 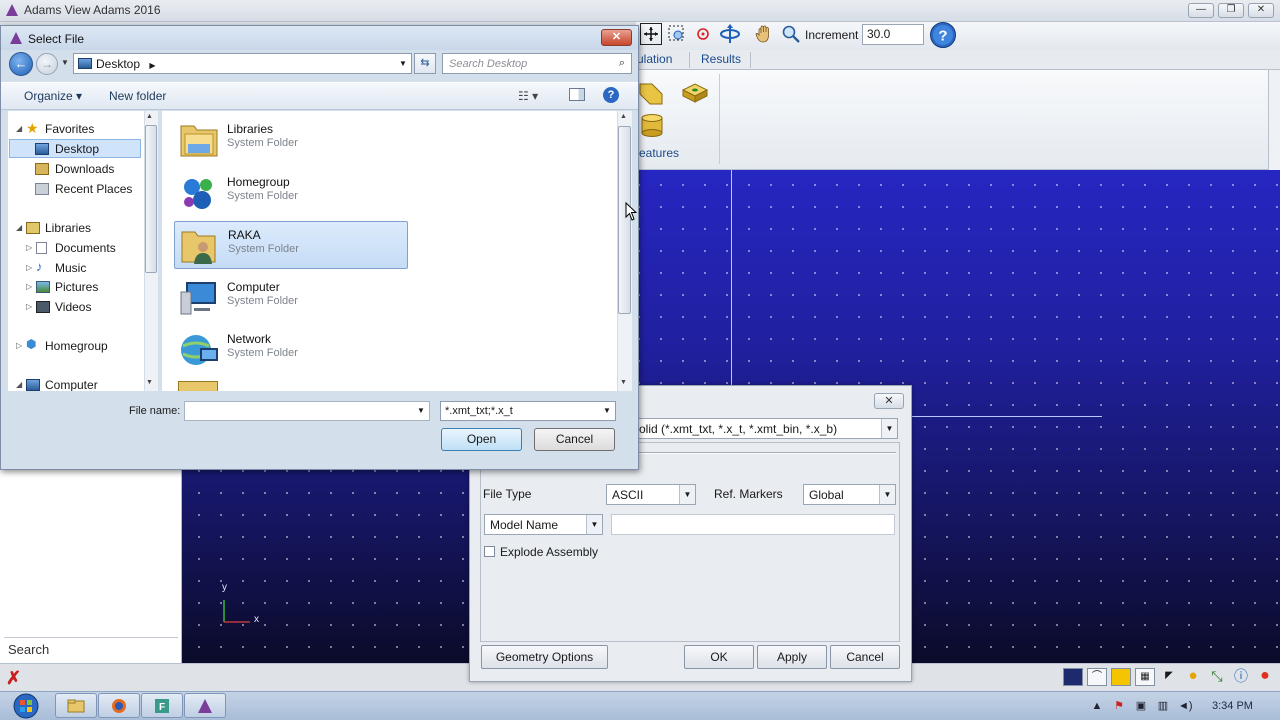 What do you see at coordinates (616, 37) in the screenshot?
I see `select-file-close-button: ✕` at bounding box center [616, 37].